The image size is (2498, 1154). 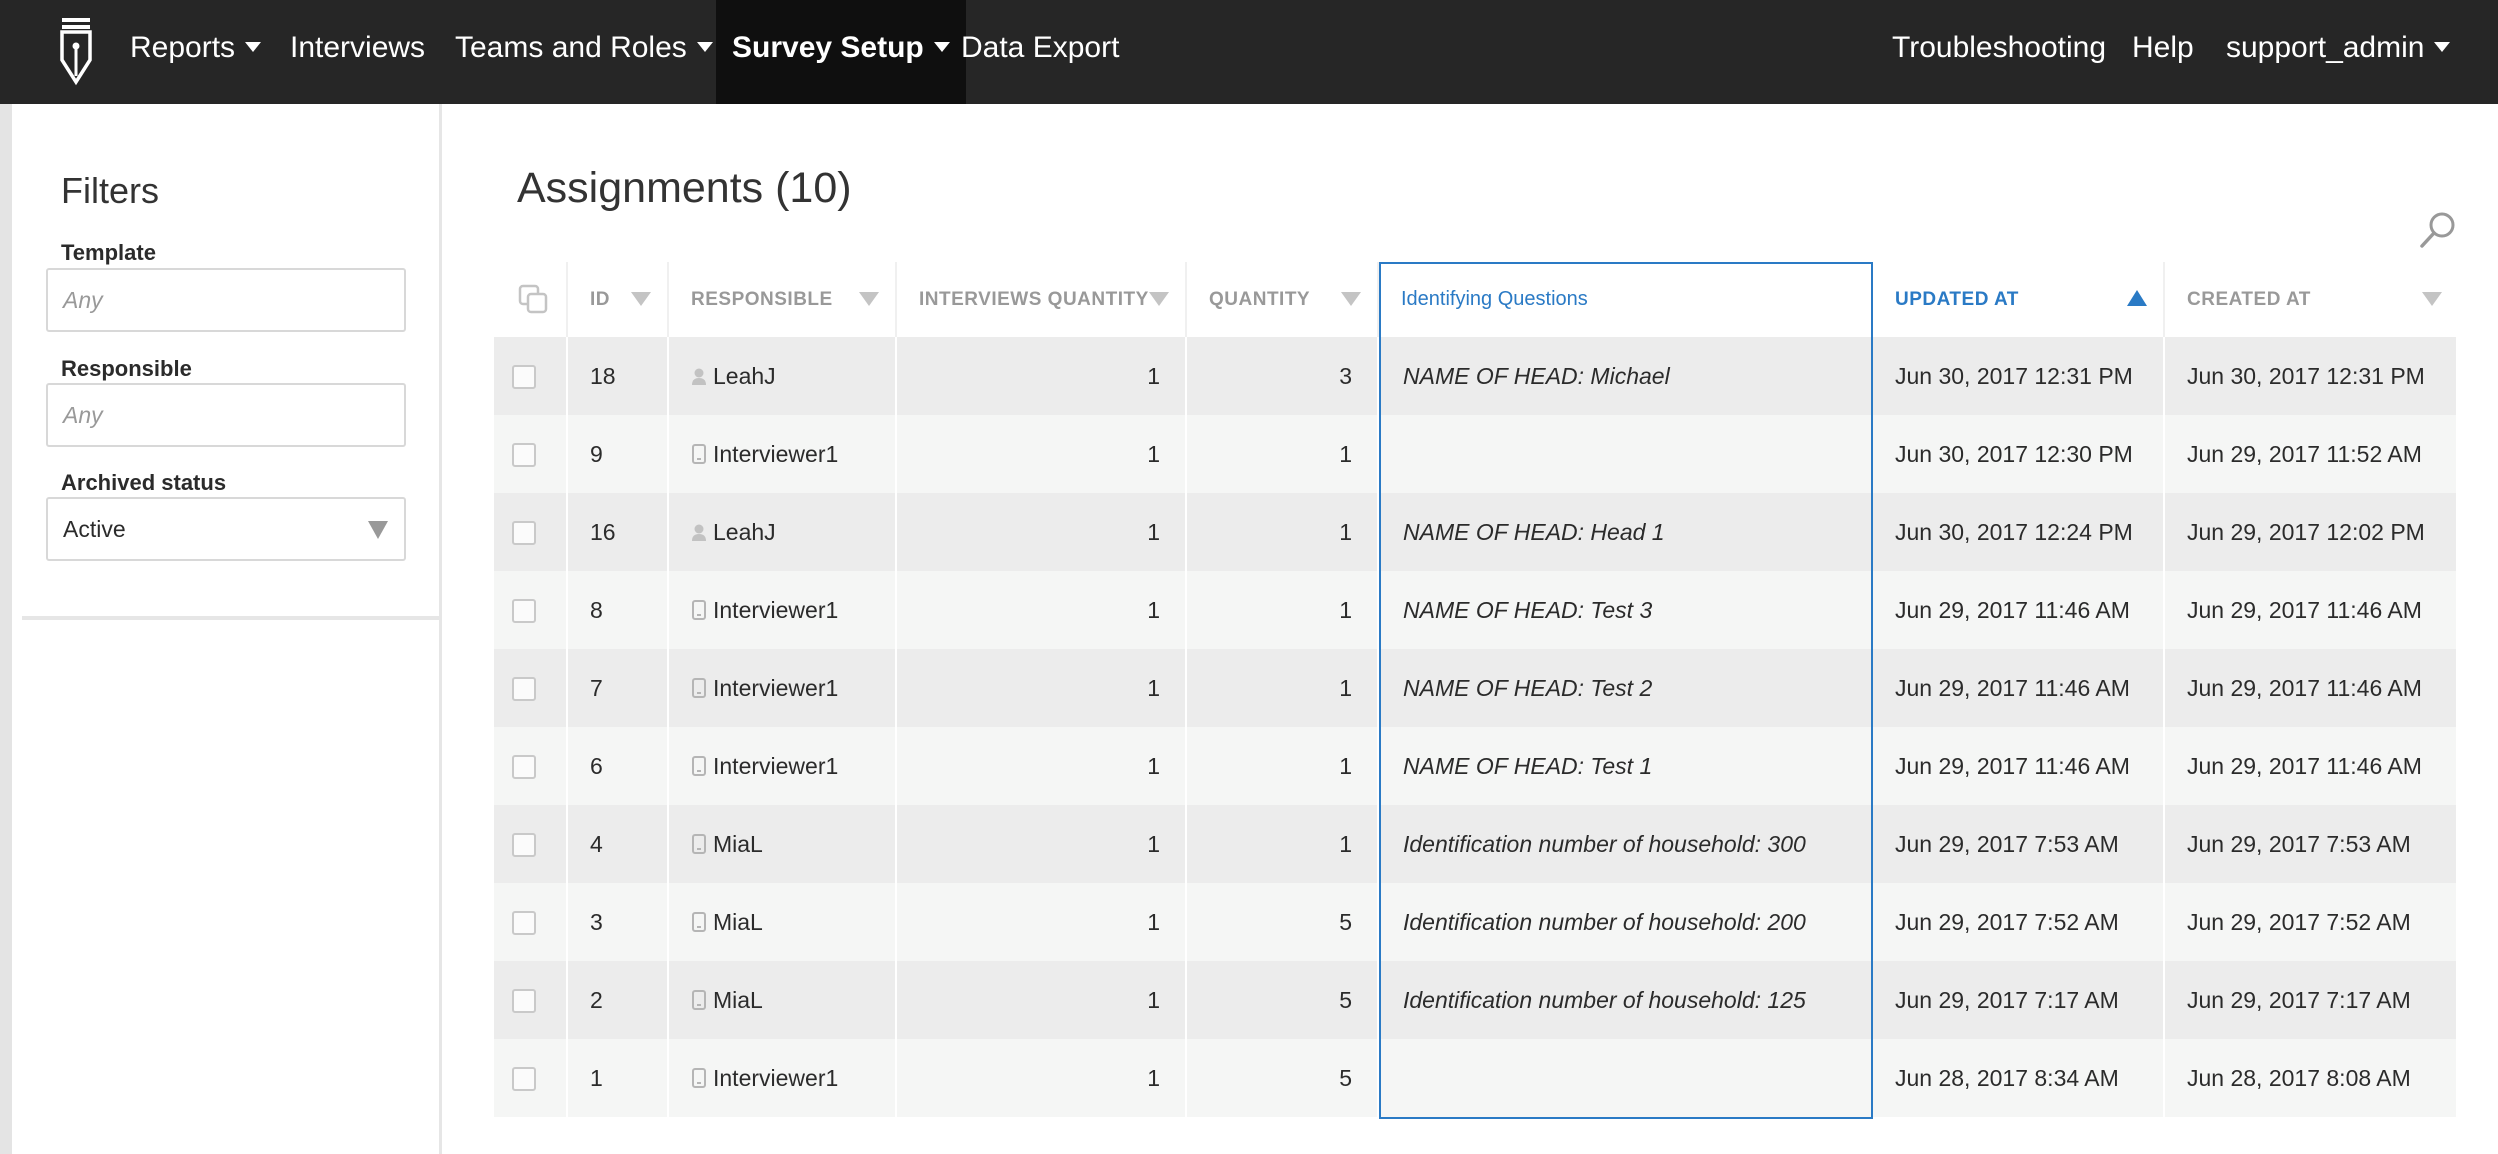 I want to click on nav-survey-setup: Survey Setup, so click(x=841, y=52).